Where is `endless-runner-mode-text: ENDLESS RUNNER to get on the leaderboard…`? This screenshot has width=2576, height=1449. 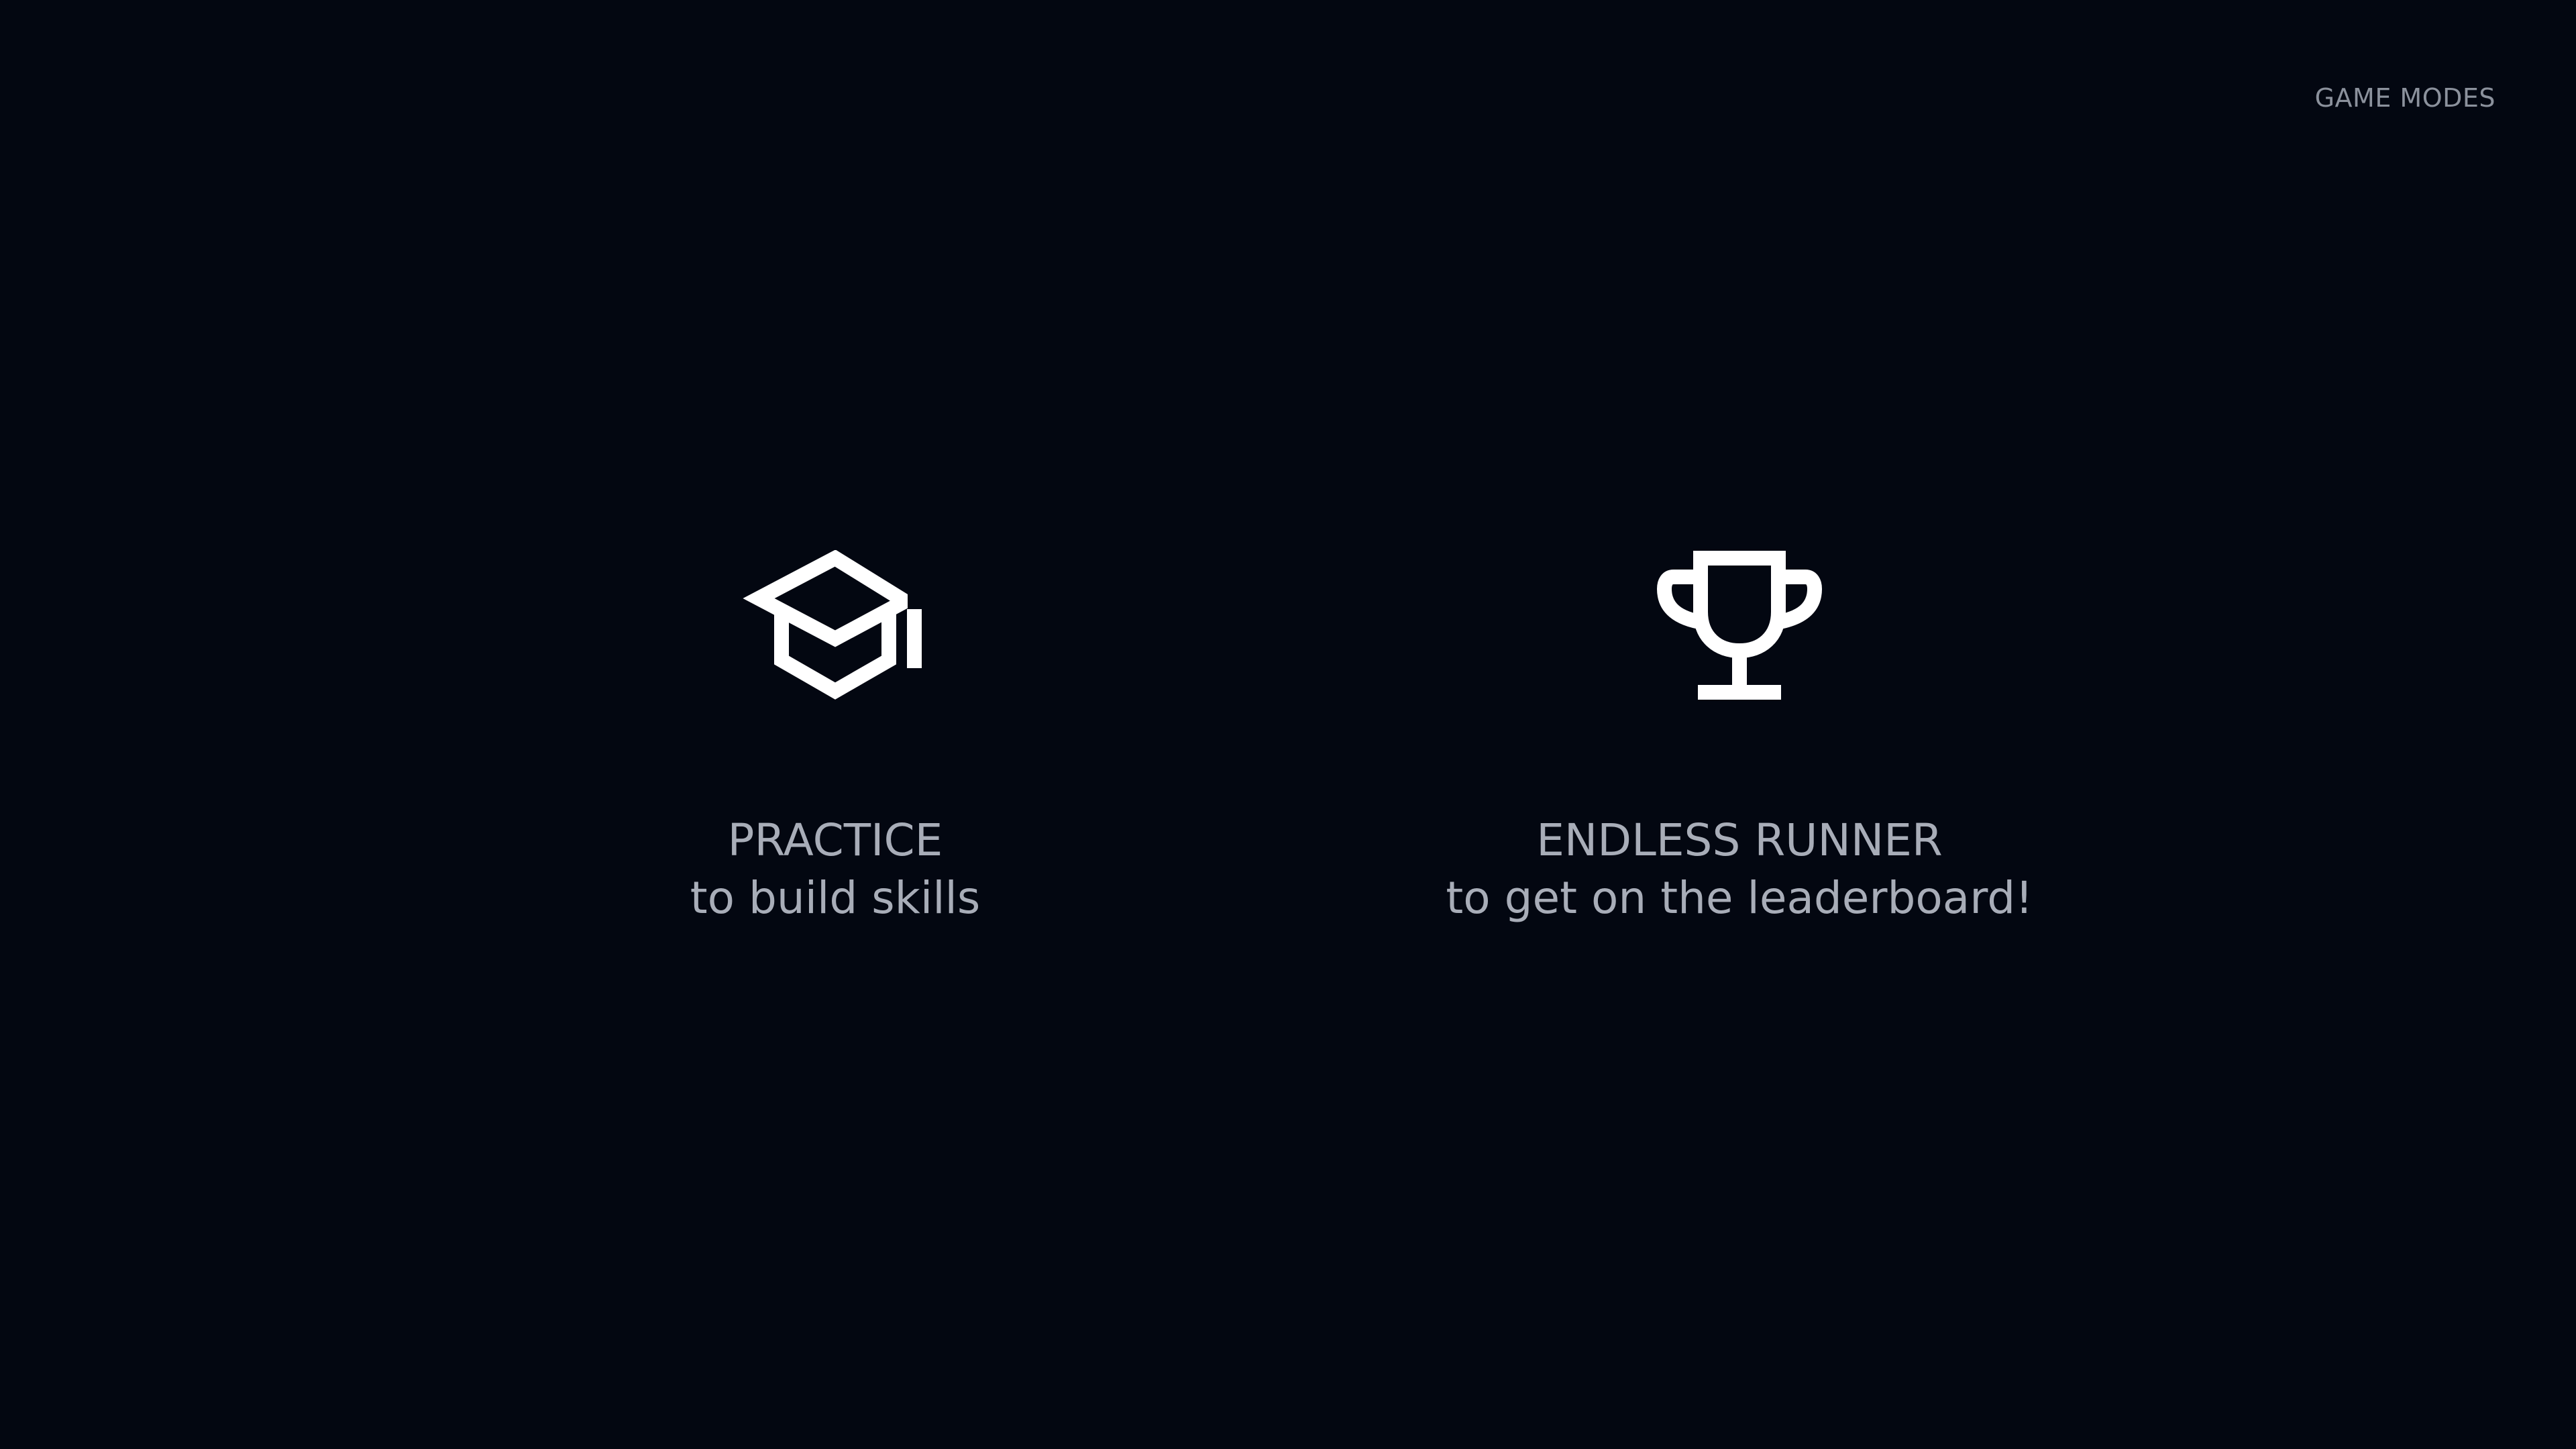 endless-runner-mode-text: ENDLESS RUNNER to get on the leaderboard… is located at coordinates (1739, 869).